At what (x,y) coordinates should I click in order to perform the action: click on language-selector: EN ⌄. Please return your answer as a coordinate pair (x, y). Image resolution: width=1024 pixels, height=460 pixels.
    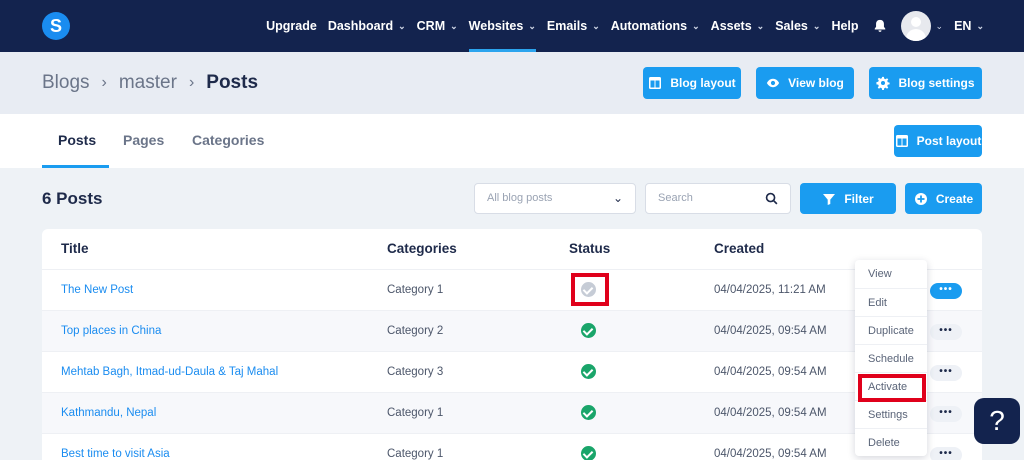
    Looking at the image, I should click on (969, 26).